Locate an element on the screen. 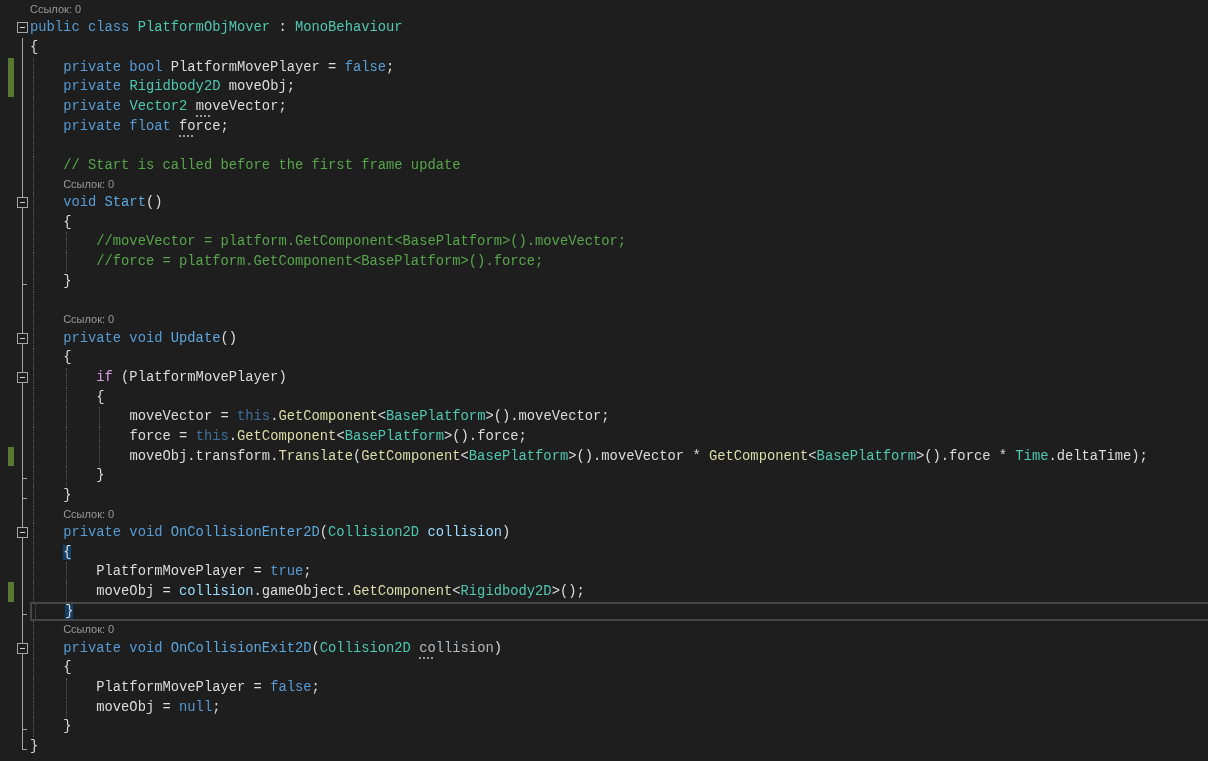 This screenshot has width=1208, height=761. code-line: //moveVector = platform.GetComponent<BasePlatform>().moveVector; is located at coordinates (361, 242).